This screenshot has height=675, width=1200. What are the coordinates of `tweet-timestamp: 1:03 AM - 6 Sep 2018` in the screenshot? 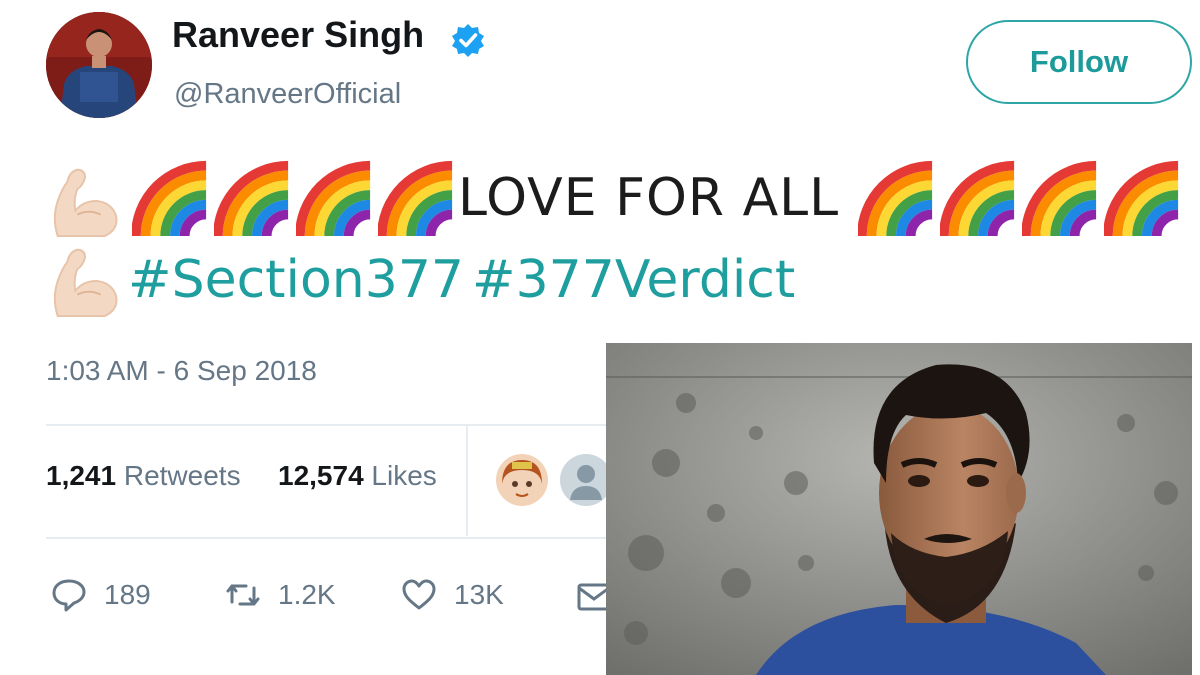 It's located at (181, 371).